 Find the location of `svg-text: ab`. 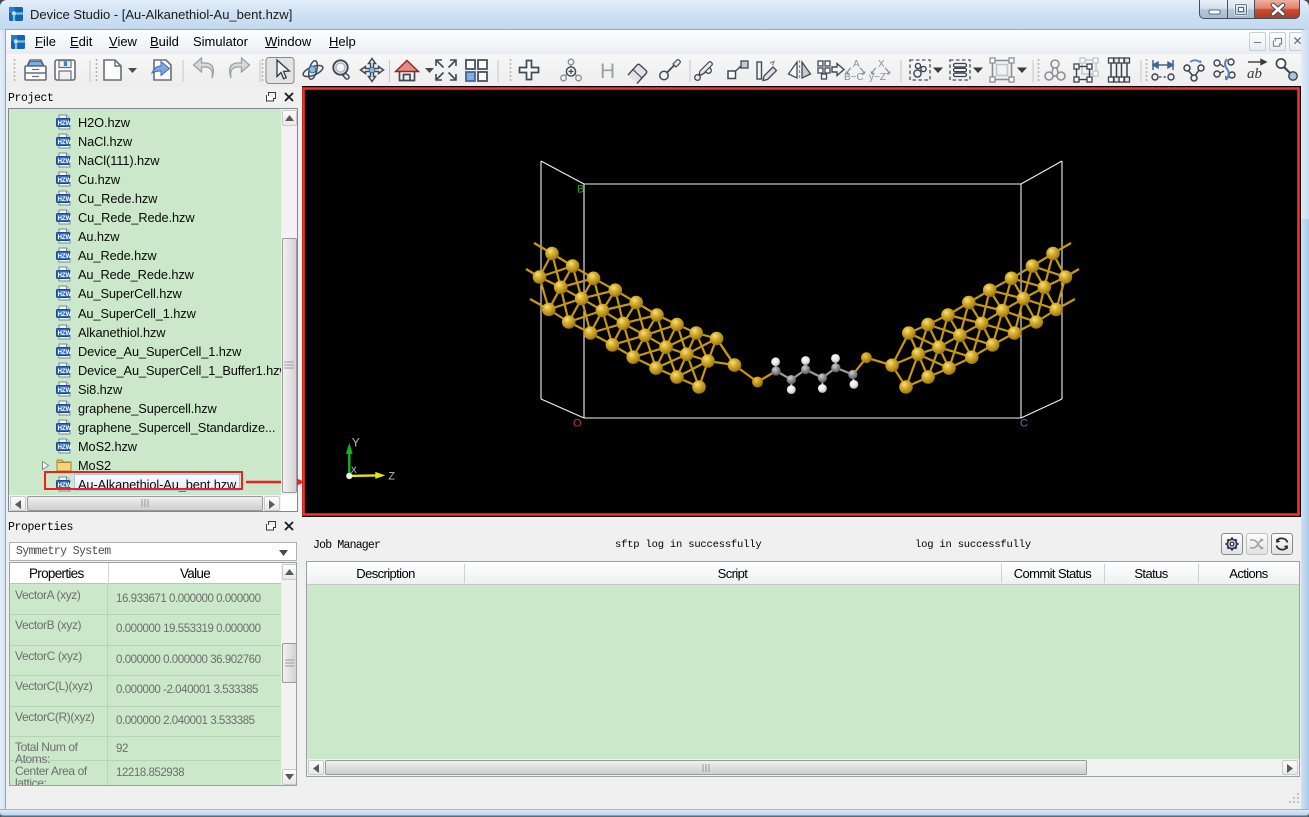

svg-text: ab is located at coordinates (1255, 74).